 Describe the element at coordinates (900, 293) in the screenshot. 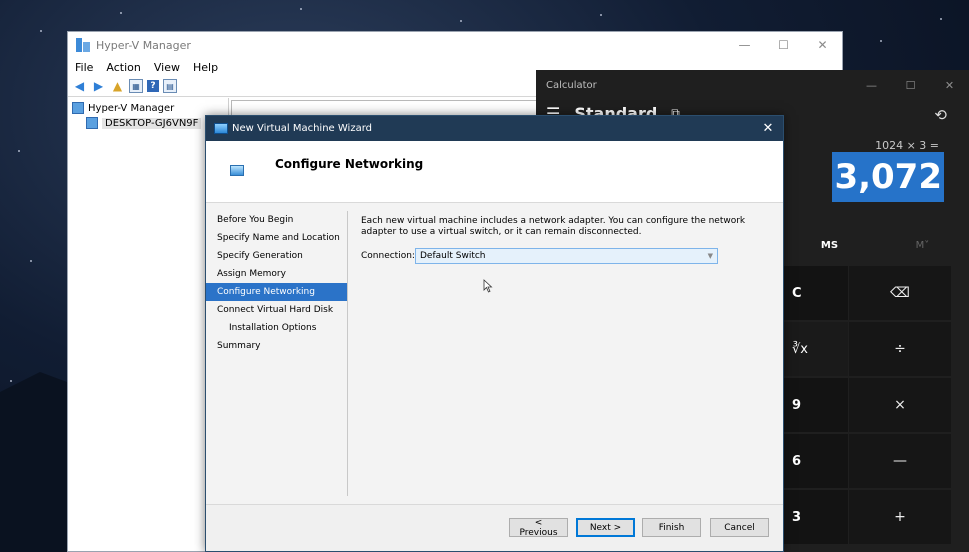

I see `backspace-button: ⌫` at that location.